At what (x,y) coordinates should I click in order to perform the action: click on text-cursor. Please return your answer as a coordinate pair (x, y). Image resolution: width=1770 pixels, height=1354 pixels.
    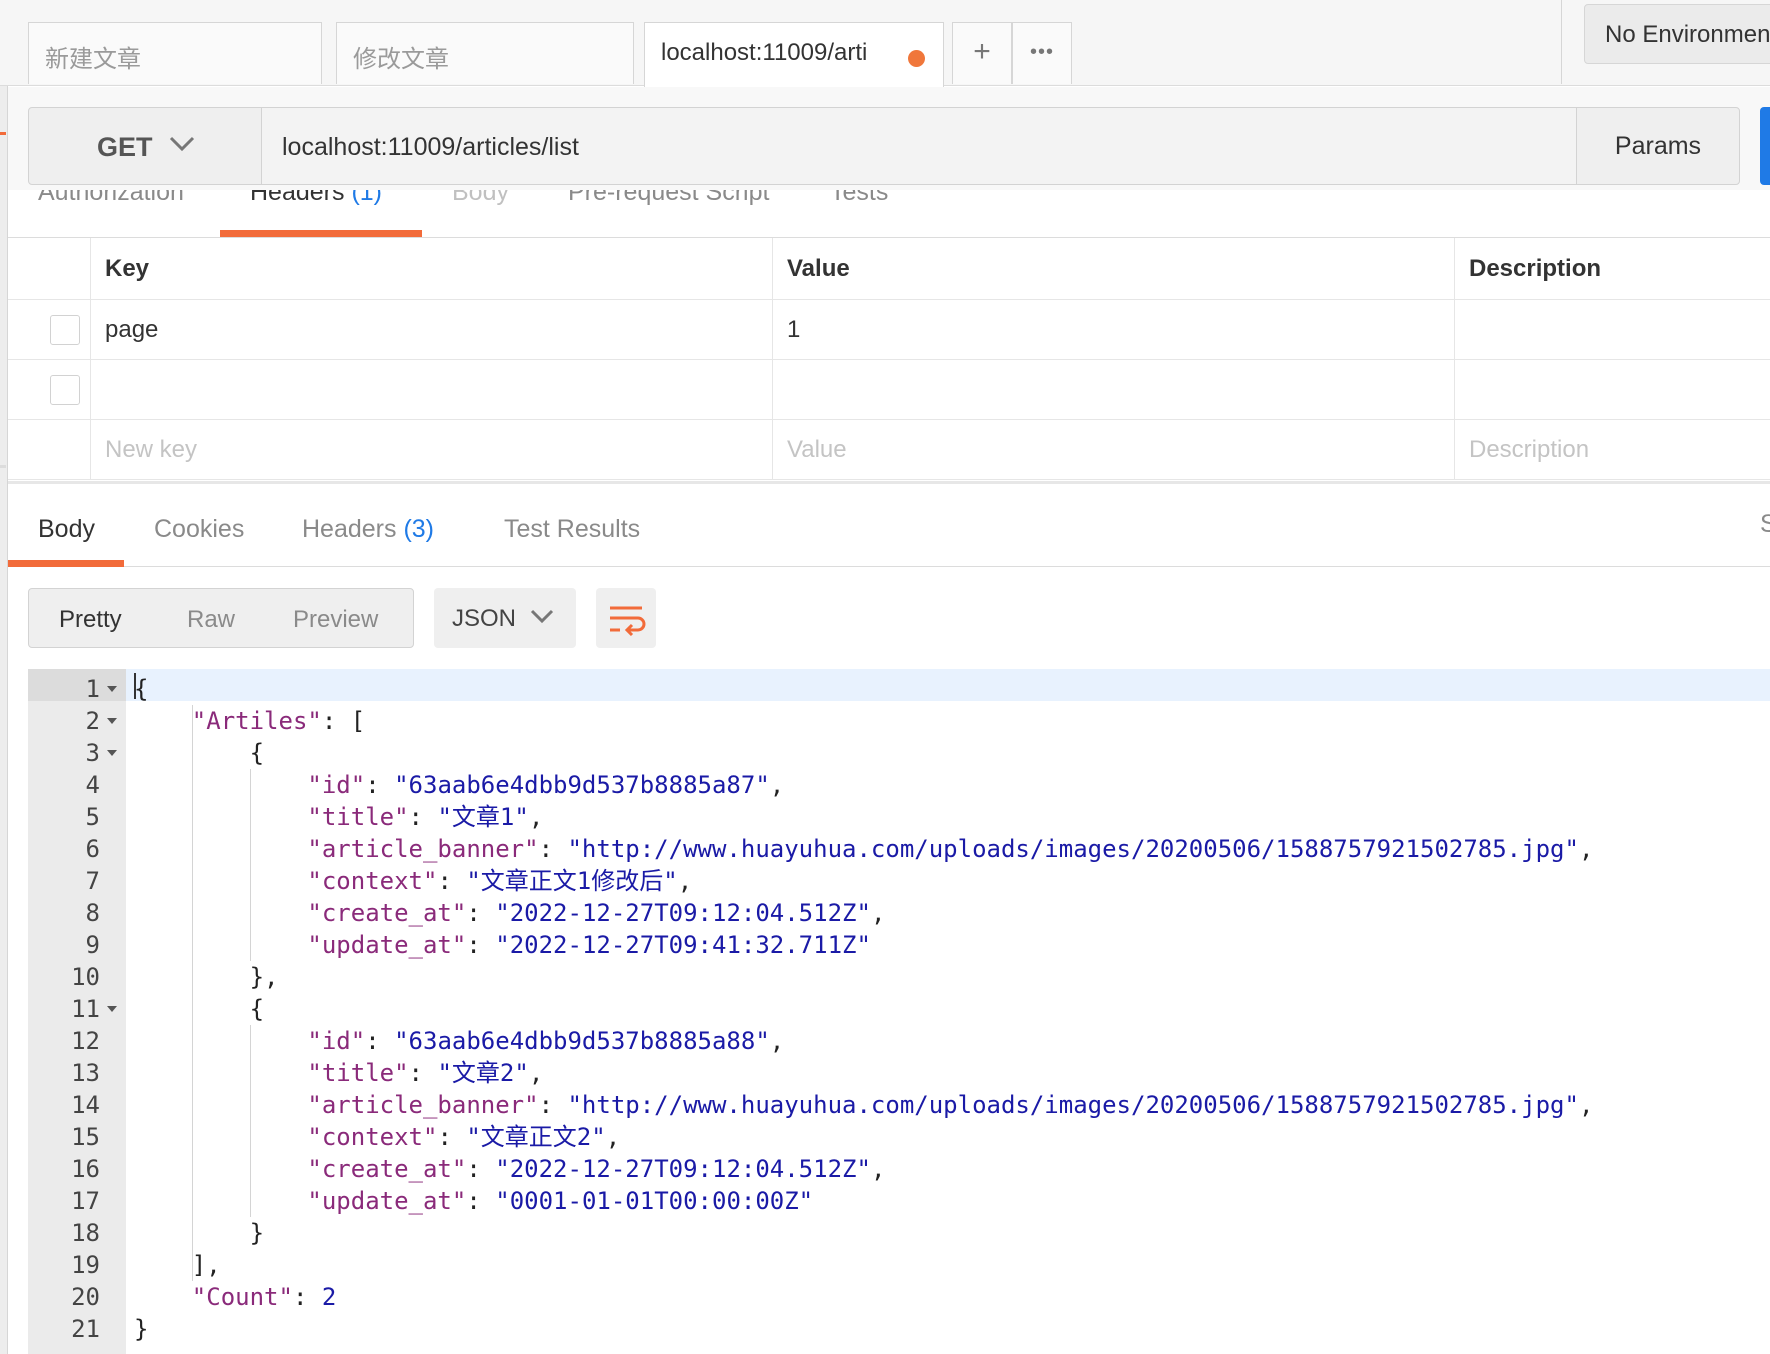
    Looking at the image, I should click on (135, 686).